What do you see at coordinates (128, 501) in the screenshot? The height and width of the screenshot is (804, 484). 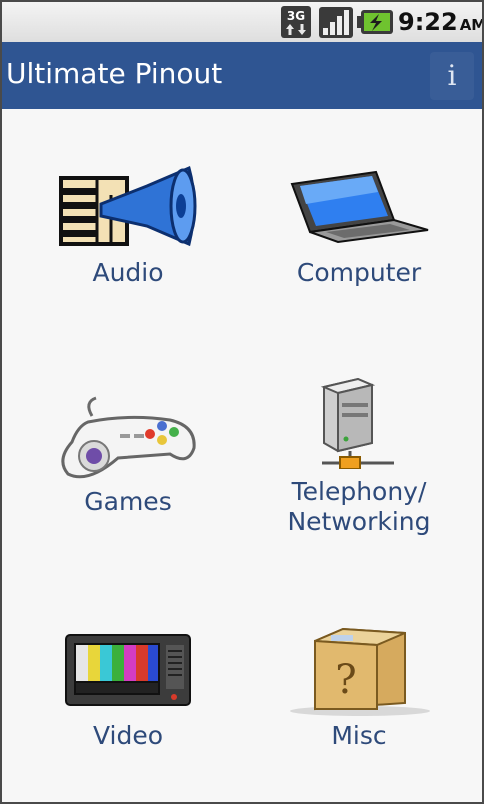 I see `category-label: Games` at bounding box center [128, 501].